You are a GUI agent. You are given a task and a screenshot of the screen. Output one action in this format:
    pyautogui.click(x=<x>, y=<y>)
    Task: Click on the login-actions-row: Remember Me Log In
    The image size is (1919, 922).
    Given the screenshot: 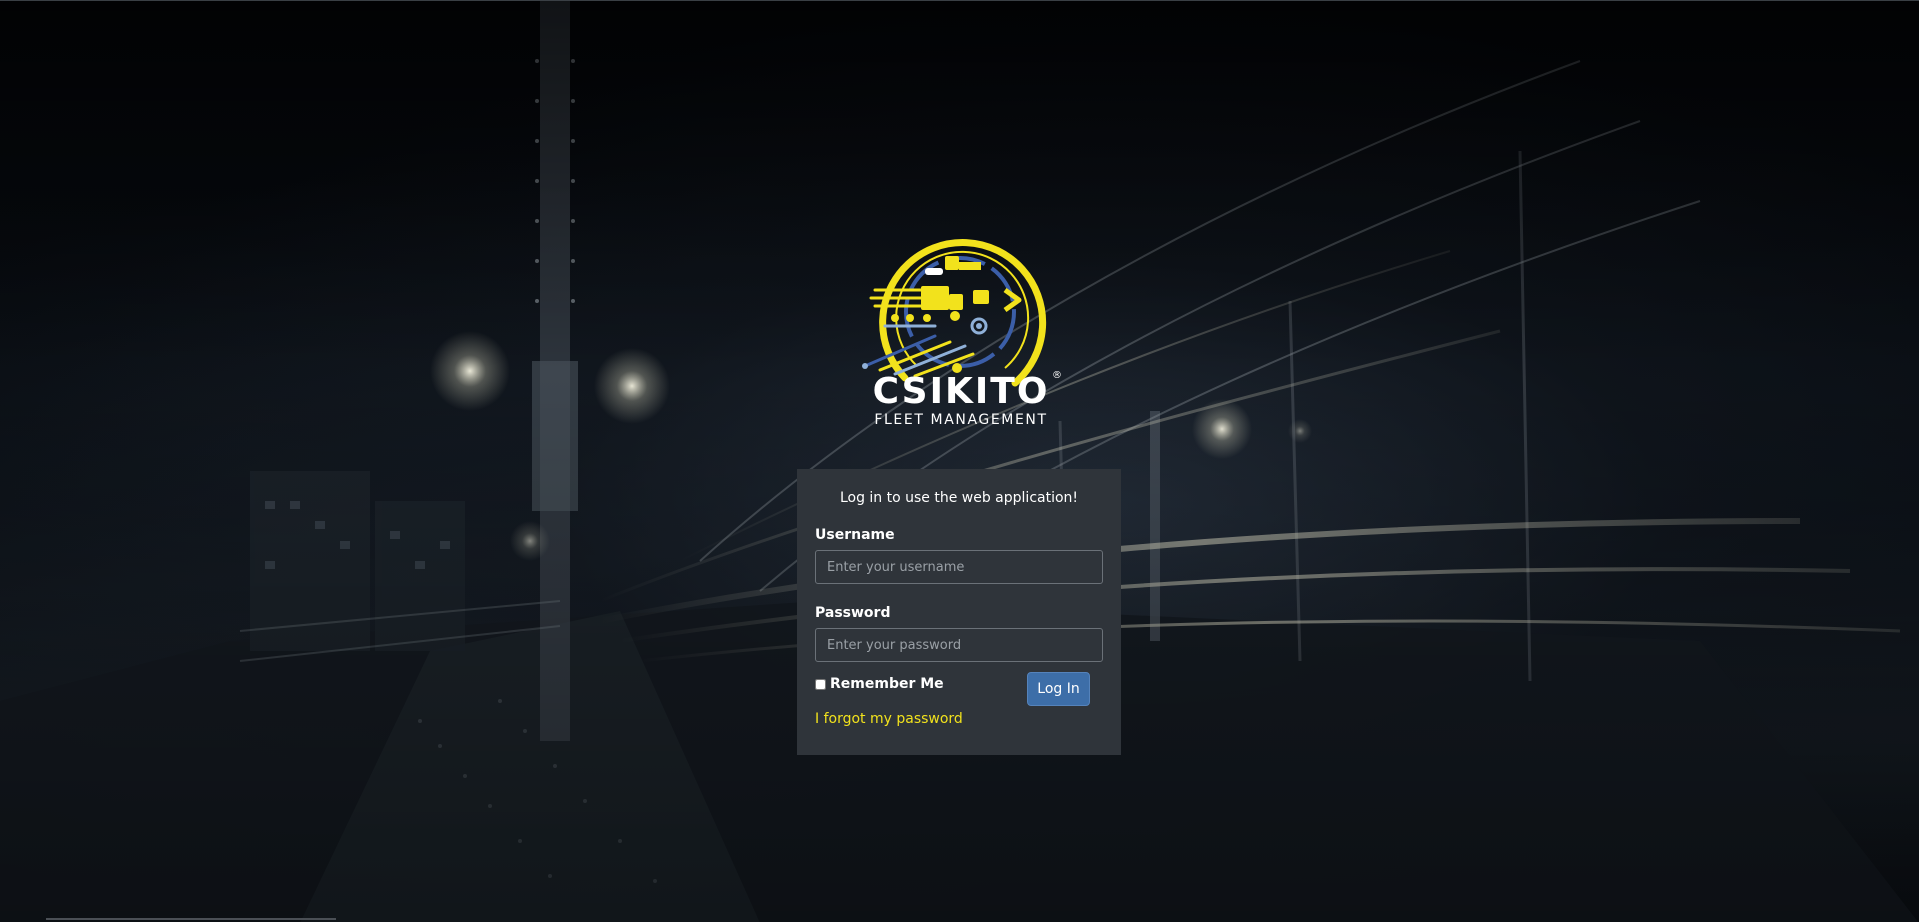 What is the action you would take?
    pyautogui.click(x=959, y=691)
    